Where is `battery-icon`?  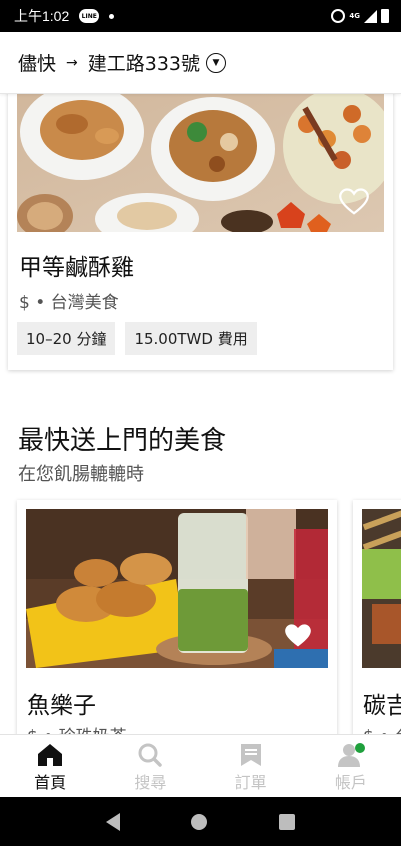
battery-icon is located at coordinates (385, 16).